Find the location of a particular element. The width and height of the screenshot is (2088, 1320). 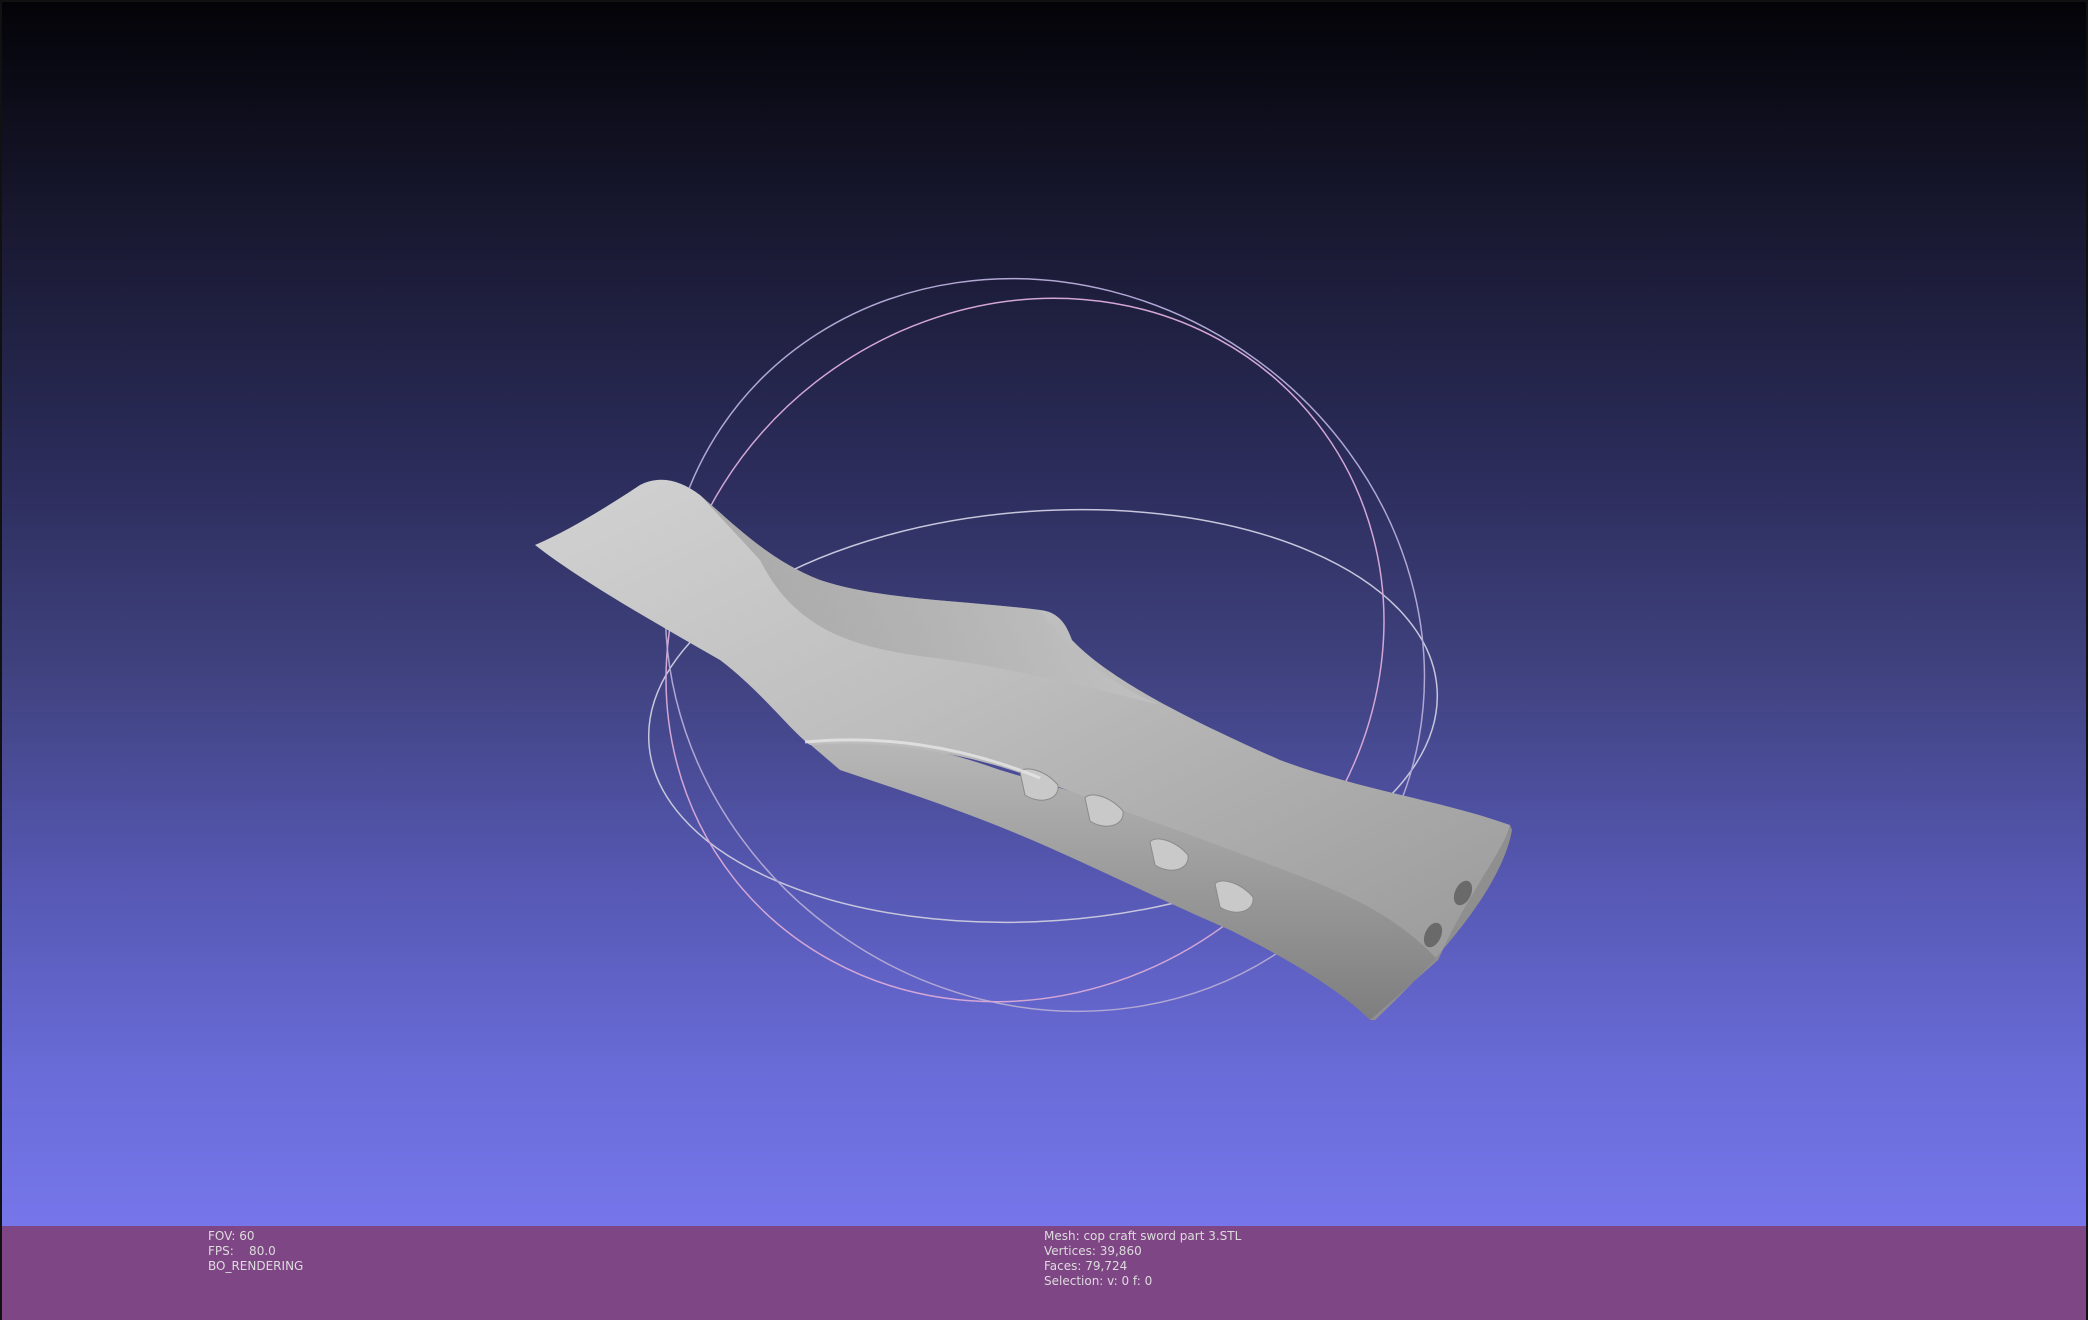

render-mode-label: BO_RENDERING is located at coordinates (256, 1266).